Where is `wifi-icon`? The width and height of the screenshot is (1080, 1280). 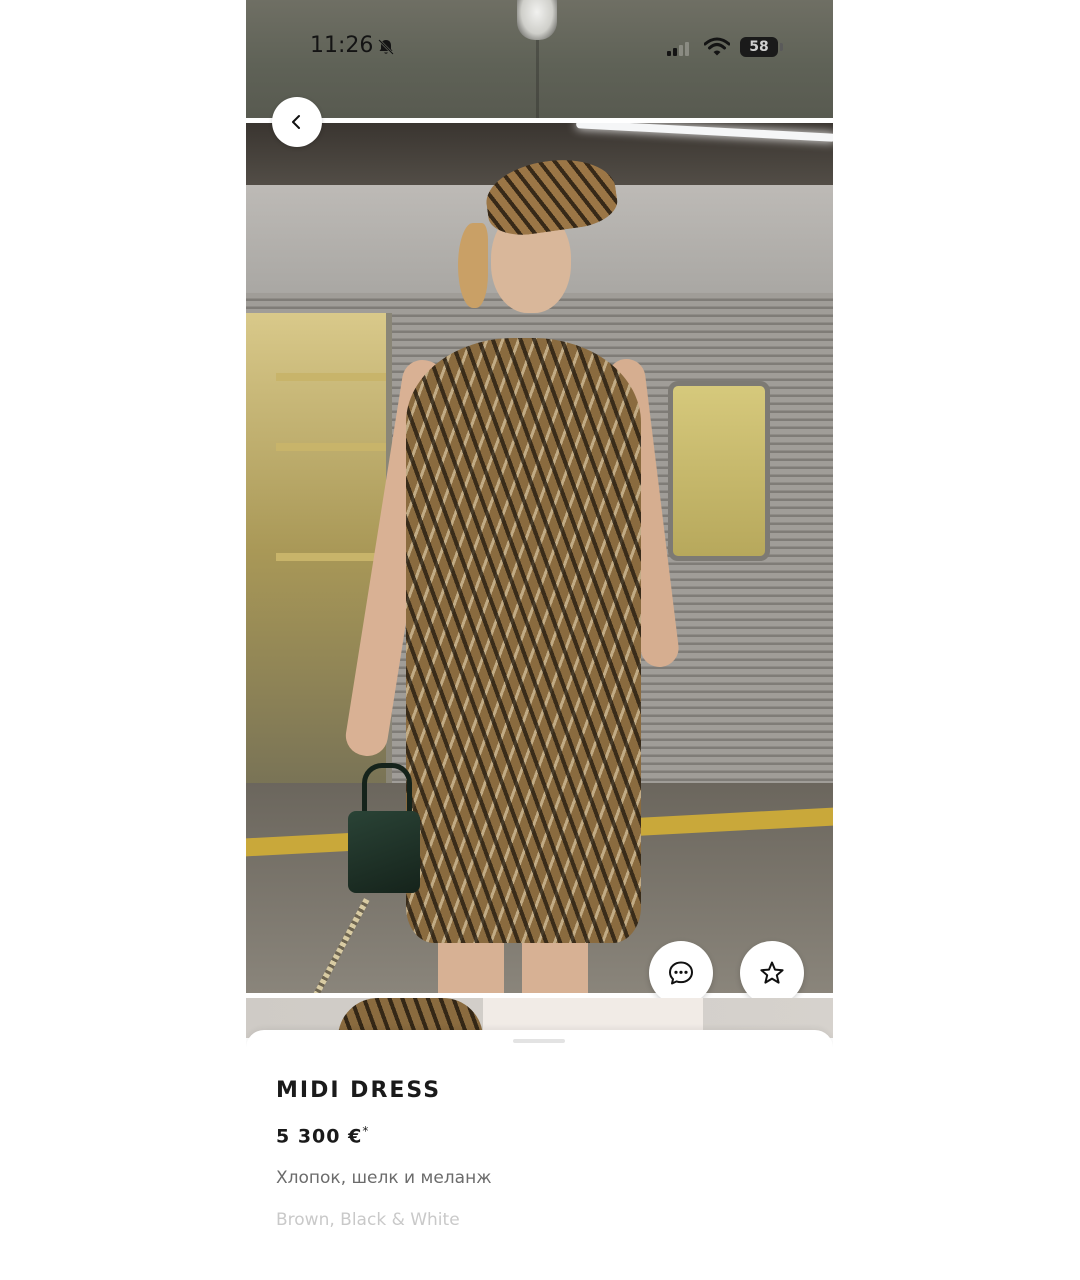
wifi-icon is located at coordinates (717, 46).